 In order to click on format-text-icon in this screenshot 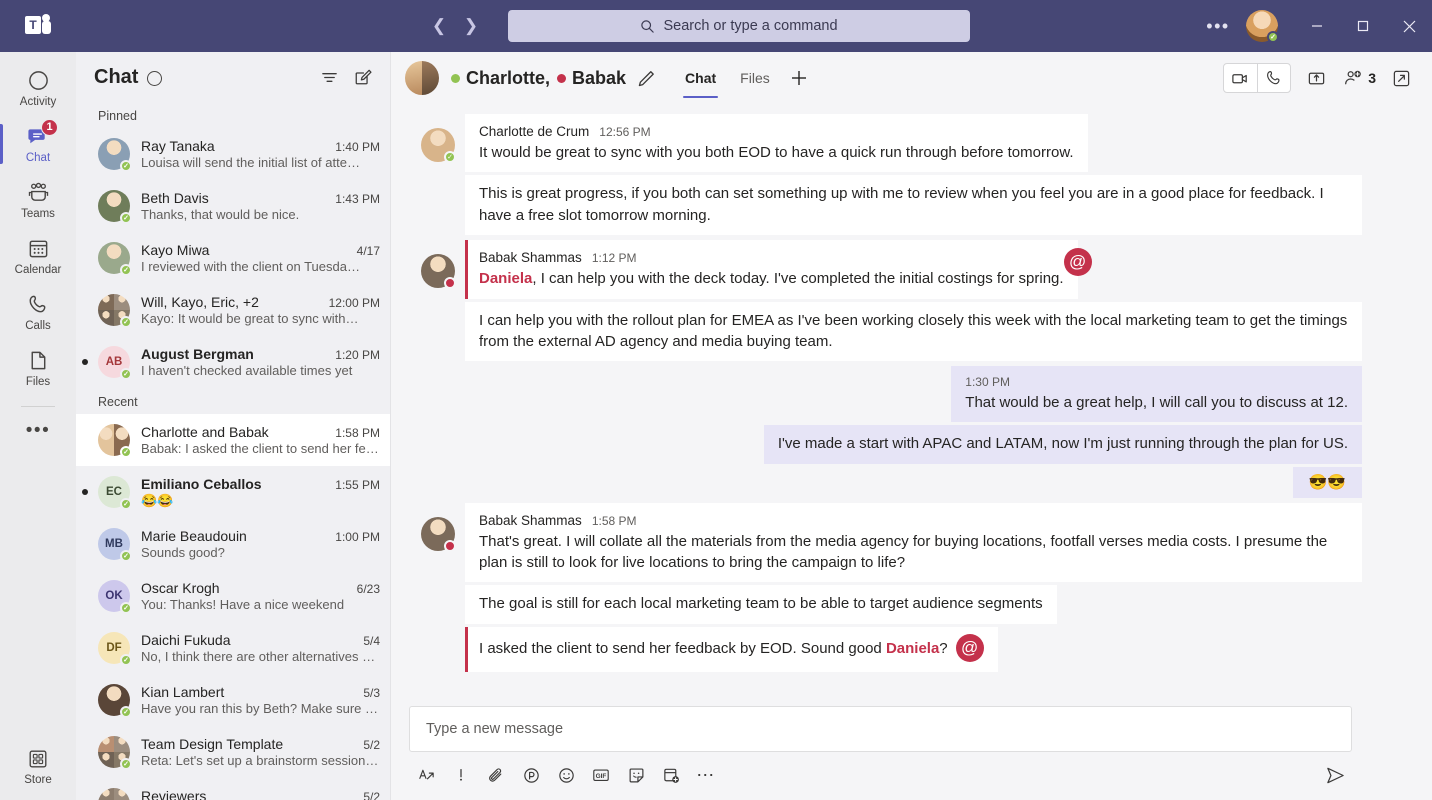, I will do `click(426, 775)`.